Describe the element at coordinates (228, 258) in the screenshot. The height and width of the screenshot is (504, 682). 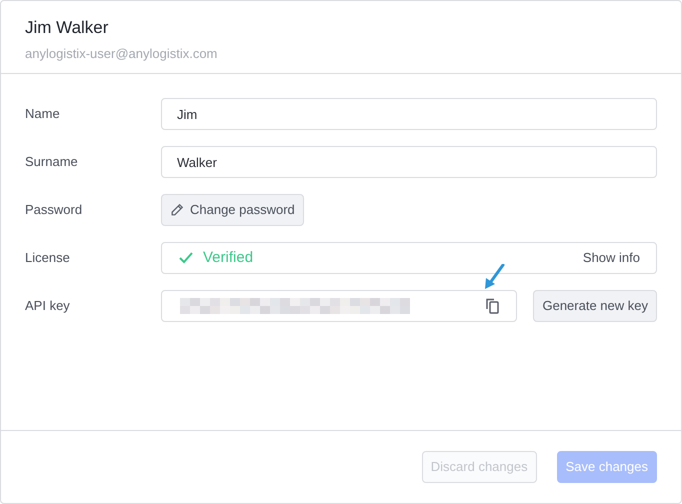
I see `license-status: Verified` at that location.